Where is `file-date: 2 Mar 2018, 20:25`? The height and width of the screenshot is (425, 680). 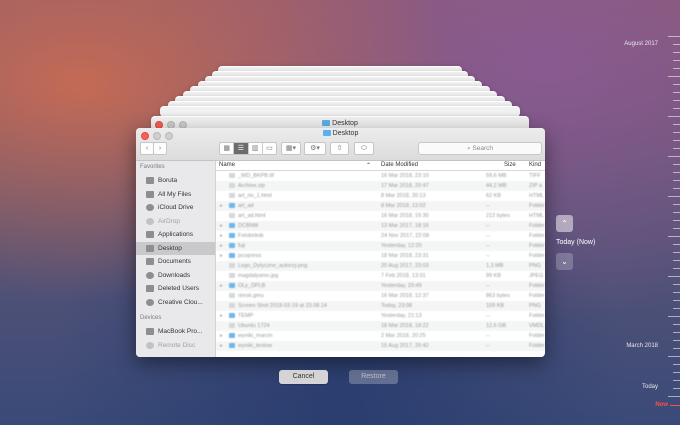
file-date: 2 Mar 2018, 20:25 is located at coordinates (403, 336).